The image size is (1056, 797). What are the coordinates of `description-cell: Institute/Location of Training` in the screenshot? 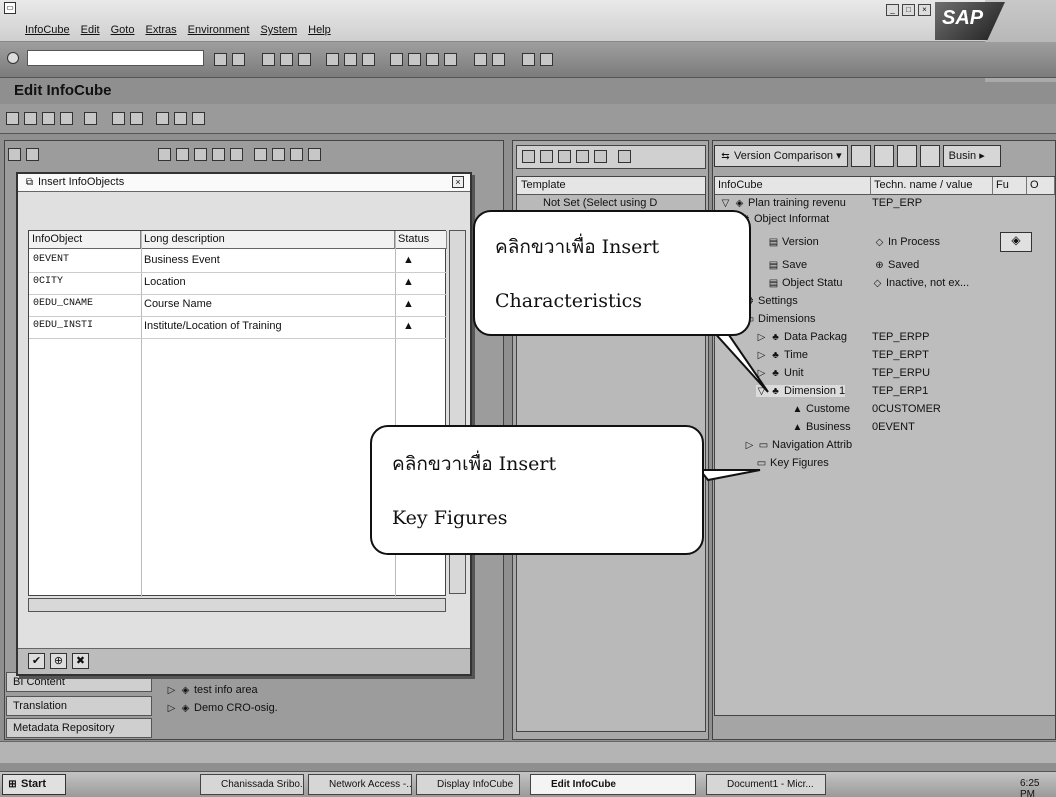 It's located at (213, 326).